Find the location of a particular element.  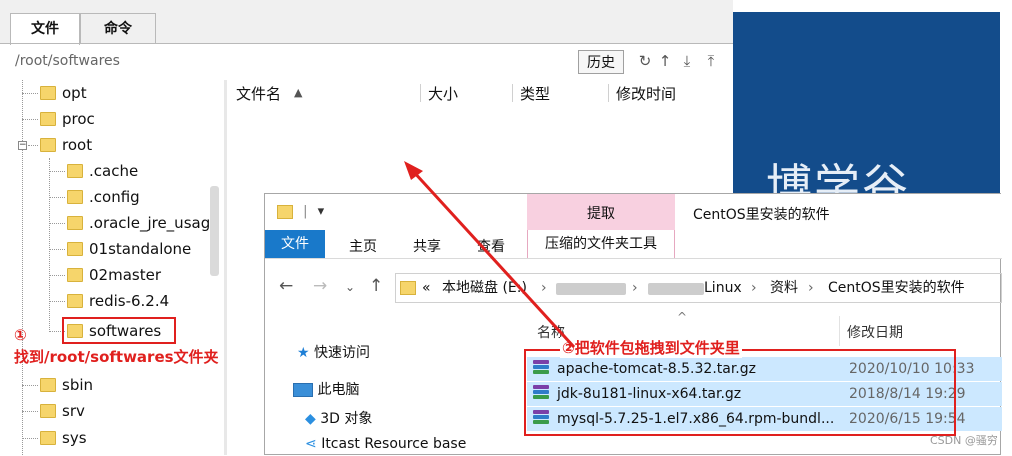

drag-arrow is located at coordinates (490, 255).